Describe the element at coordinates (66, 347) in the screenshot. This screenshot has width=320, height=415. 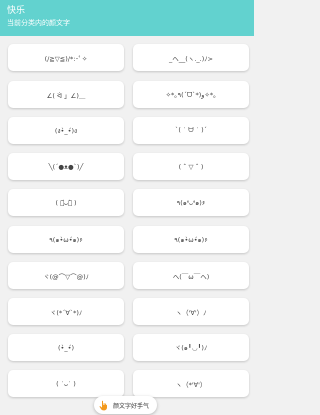
I see `kaomoji-item: (•̀_•́)` at that location.